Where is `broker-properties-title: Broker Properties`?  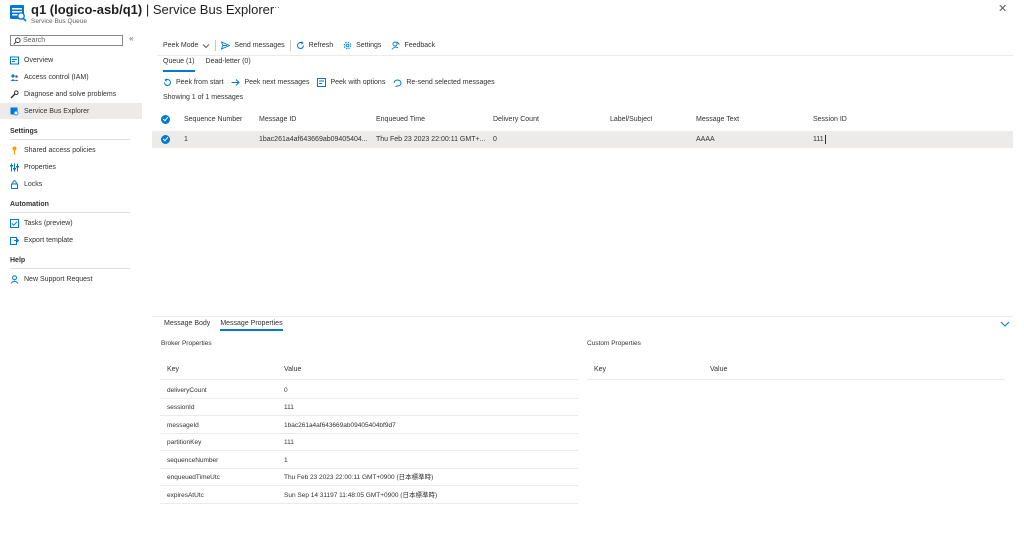 broker-properties-title: Broker Properties is located at coordinates (186, 343).